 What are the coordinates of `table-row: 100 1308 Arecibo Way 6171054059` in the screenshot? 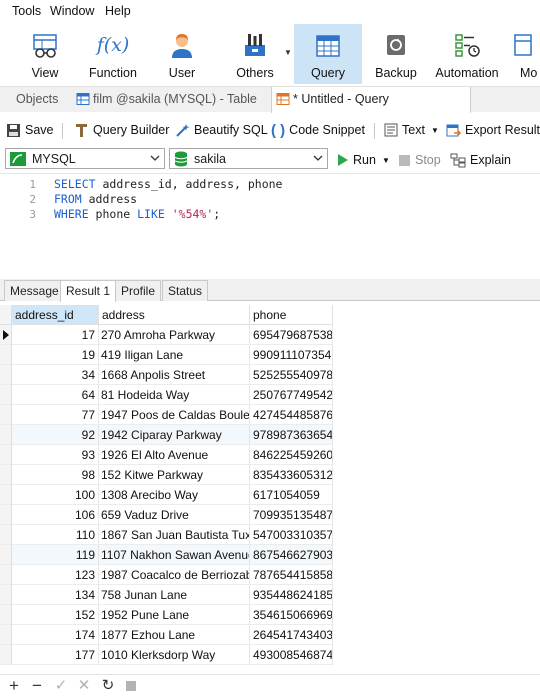 It's located at (166, 495).